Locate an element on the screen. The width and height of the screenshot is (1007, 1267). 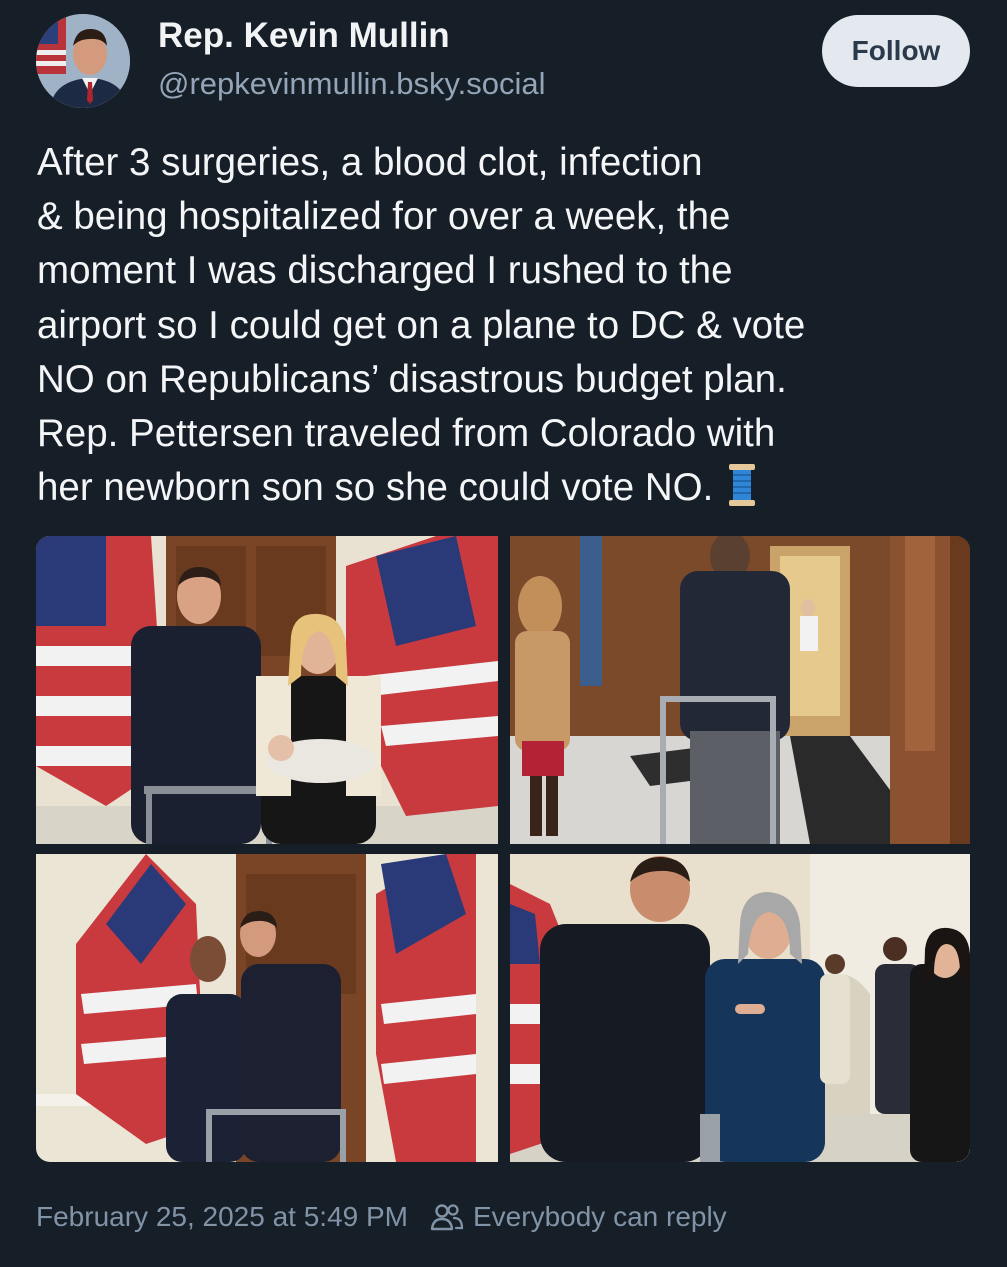
author-avatar is located at coordinates (83, 61).